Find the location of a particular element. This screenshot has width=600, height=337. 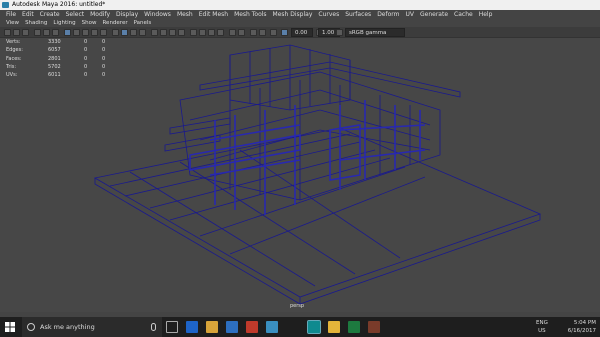

hud-row: Verts: 3330 0 0 is located at coordinates (56, 42).